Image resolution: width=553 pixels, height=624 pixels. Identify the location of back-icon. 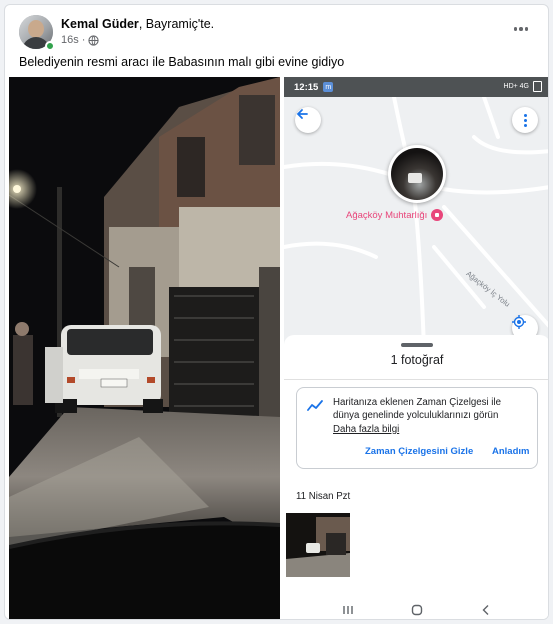
(485, 610).